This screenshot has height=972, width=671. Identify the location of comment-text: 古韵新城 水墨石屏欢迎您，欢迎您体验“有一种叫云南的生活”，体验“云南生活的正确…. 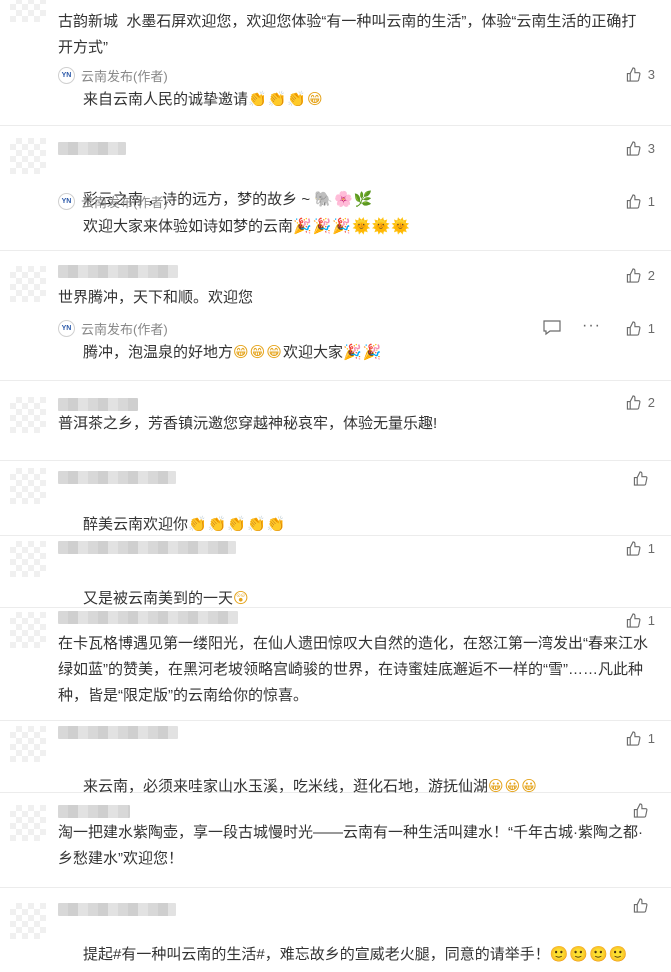
(347, 34).